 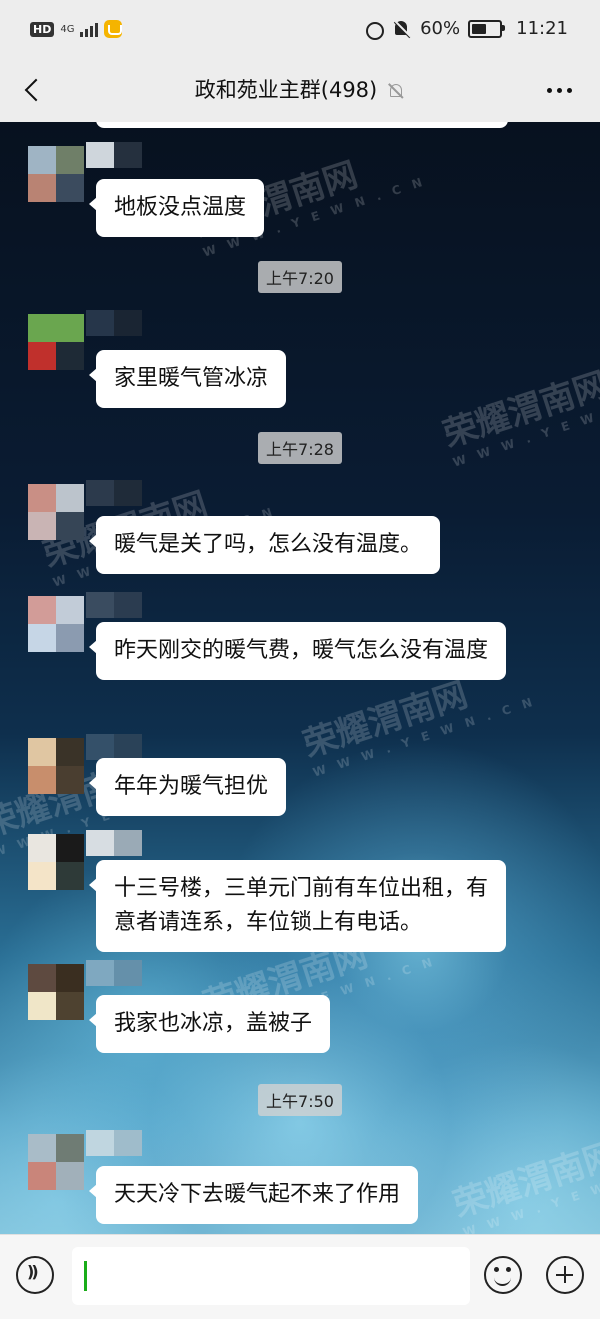 I want to click on message-bubble: 年年为暖气担优, so click(x=187, y=787).